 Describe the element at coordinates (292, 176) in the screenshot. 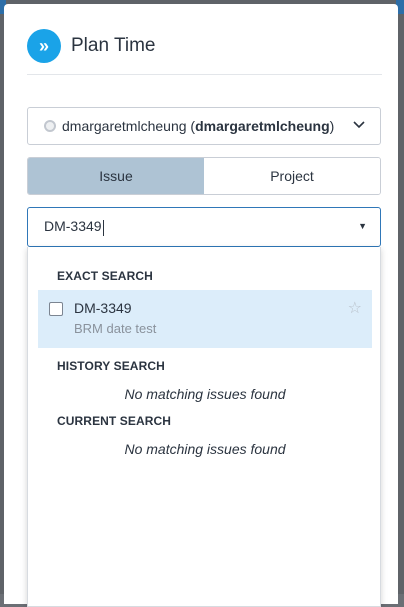

I see `tab-project: Project` at that location.